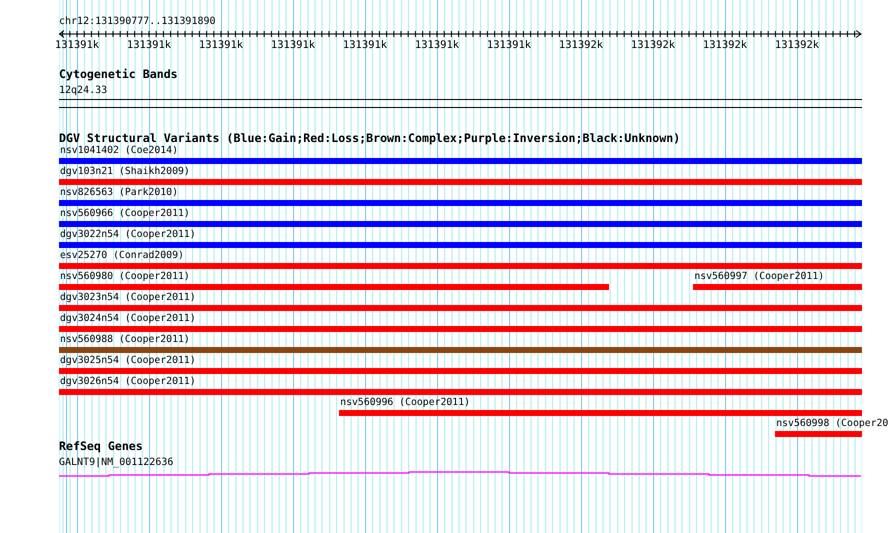 The height and width of the screenshot is (533, 890). I want to click on variant-label: nsv826563 (Park2010), so click(119, 193).